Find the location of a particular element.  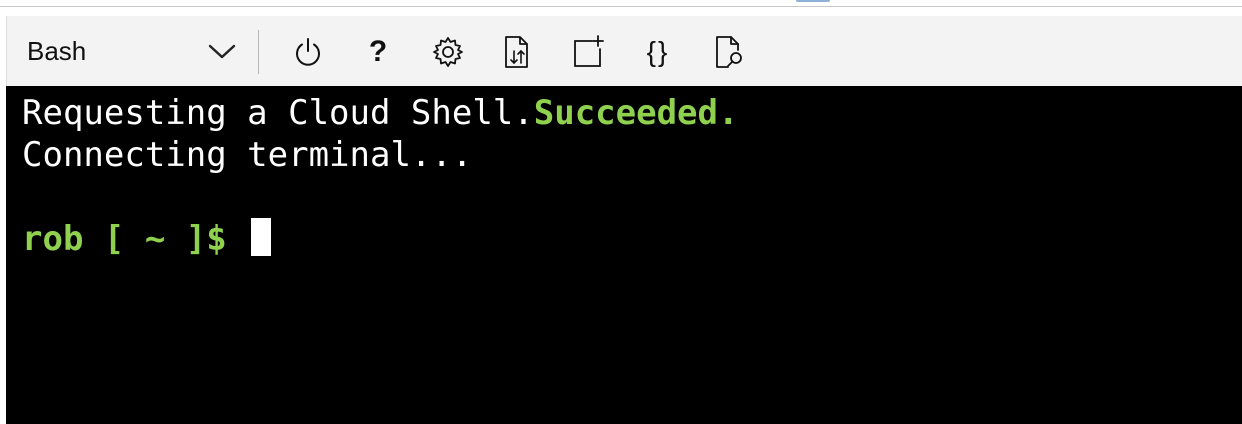

file-preview-icon is located at coordinates (730, 52).